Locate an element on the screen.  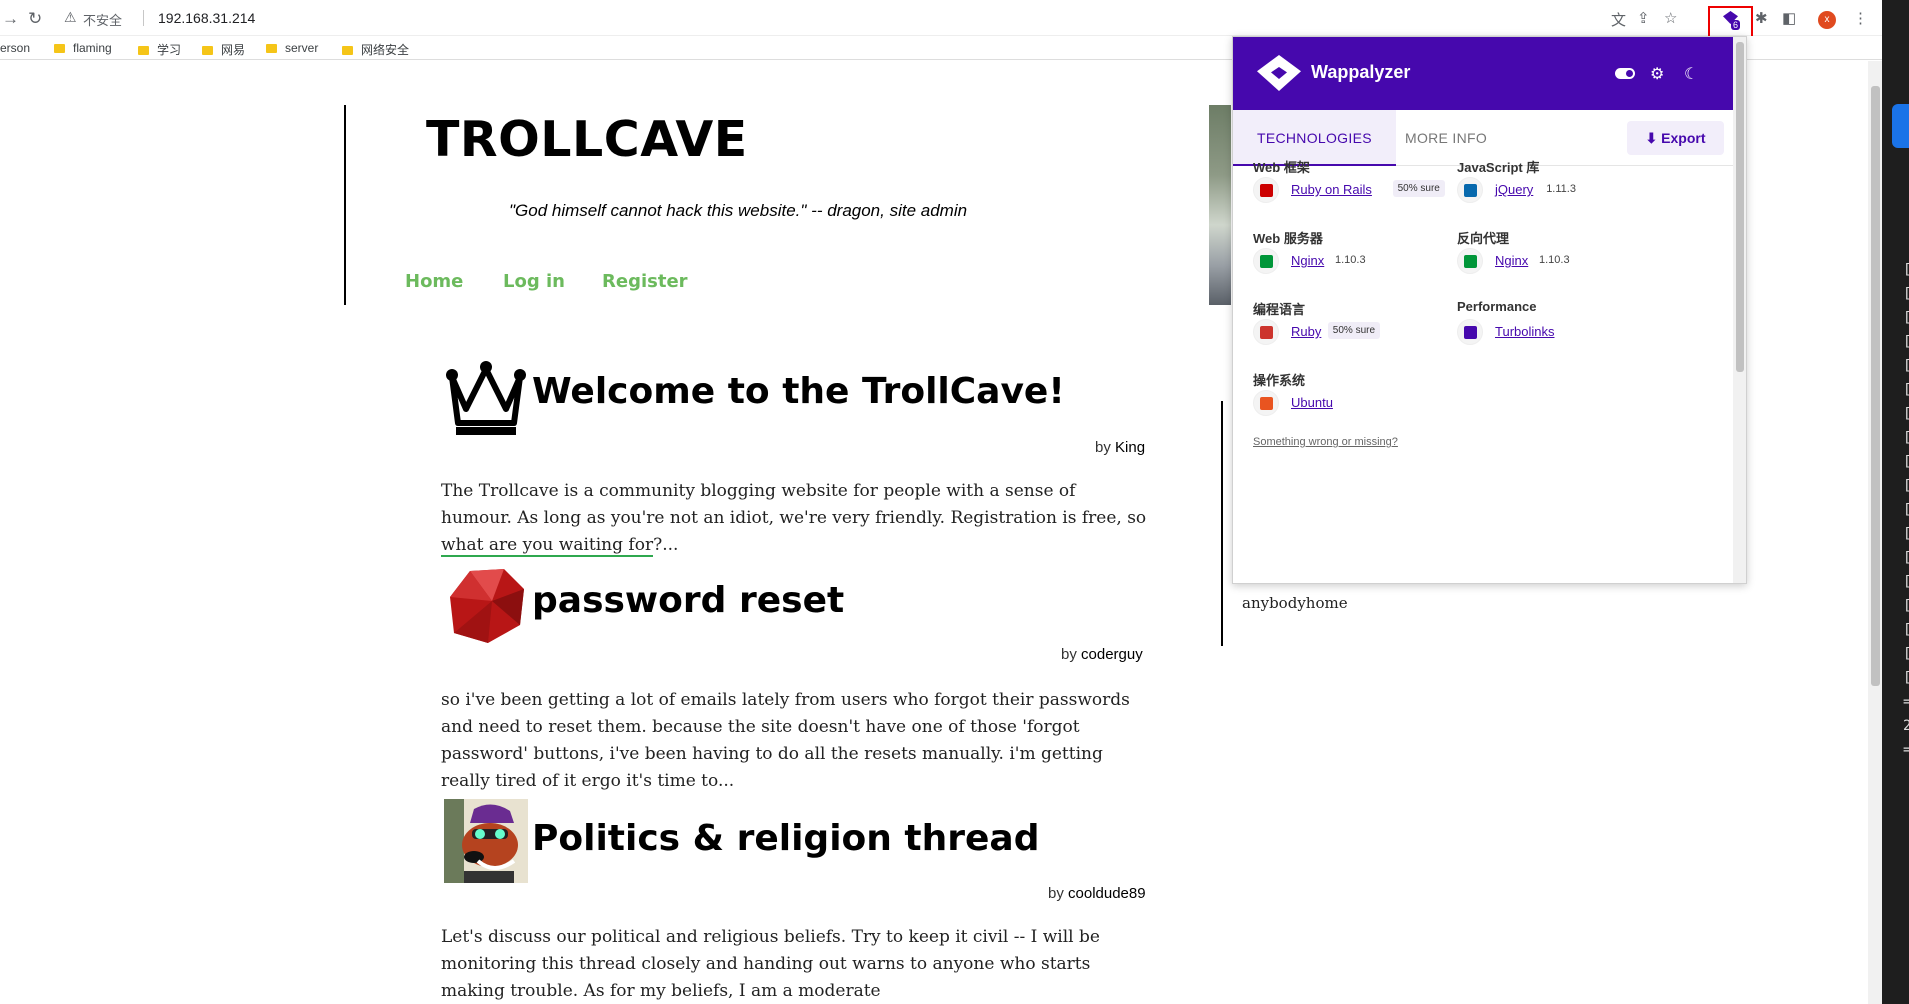
download-icon: ⬇ is located at coordinates (1653, 138).